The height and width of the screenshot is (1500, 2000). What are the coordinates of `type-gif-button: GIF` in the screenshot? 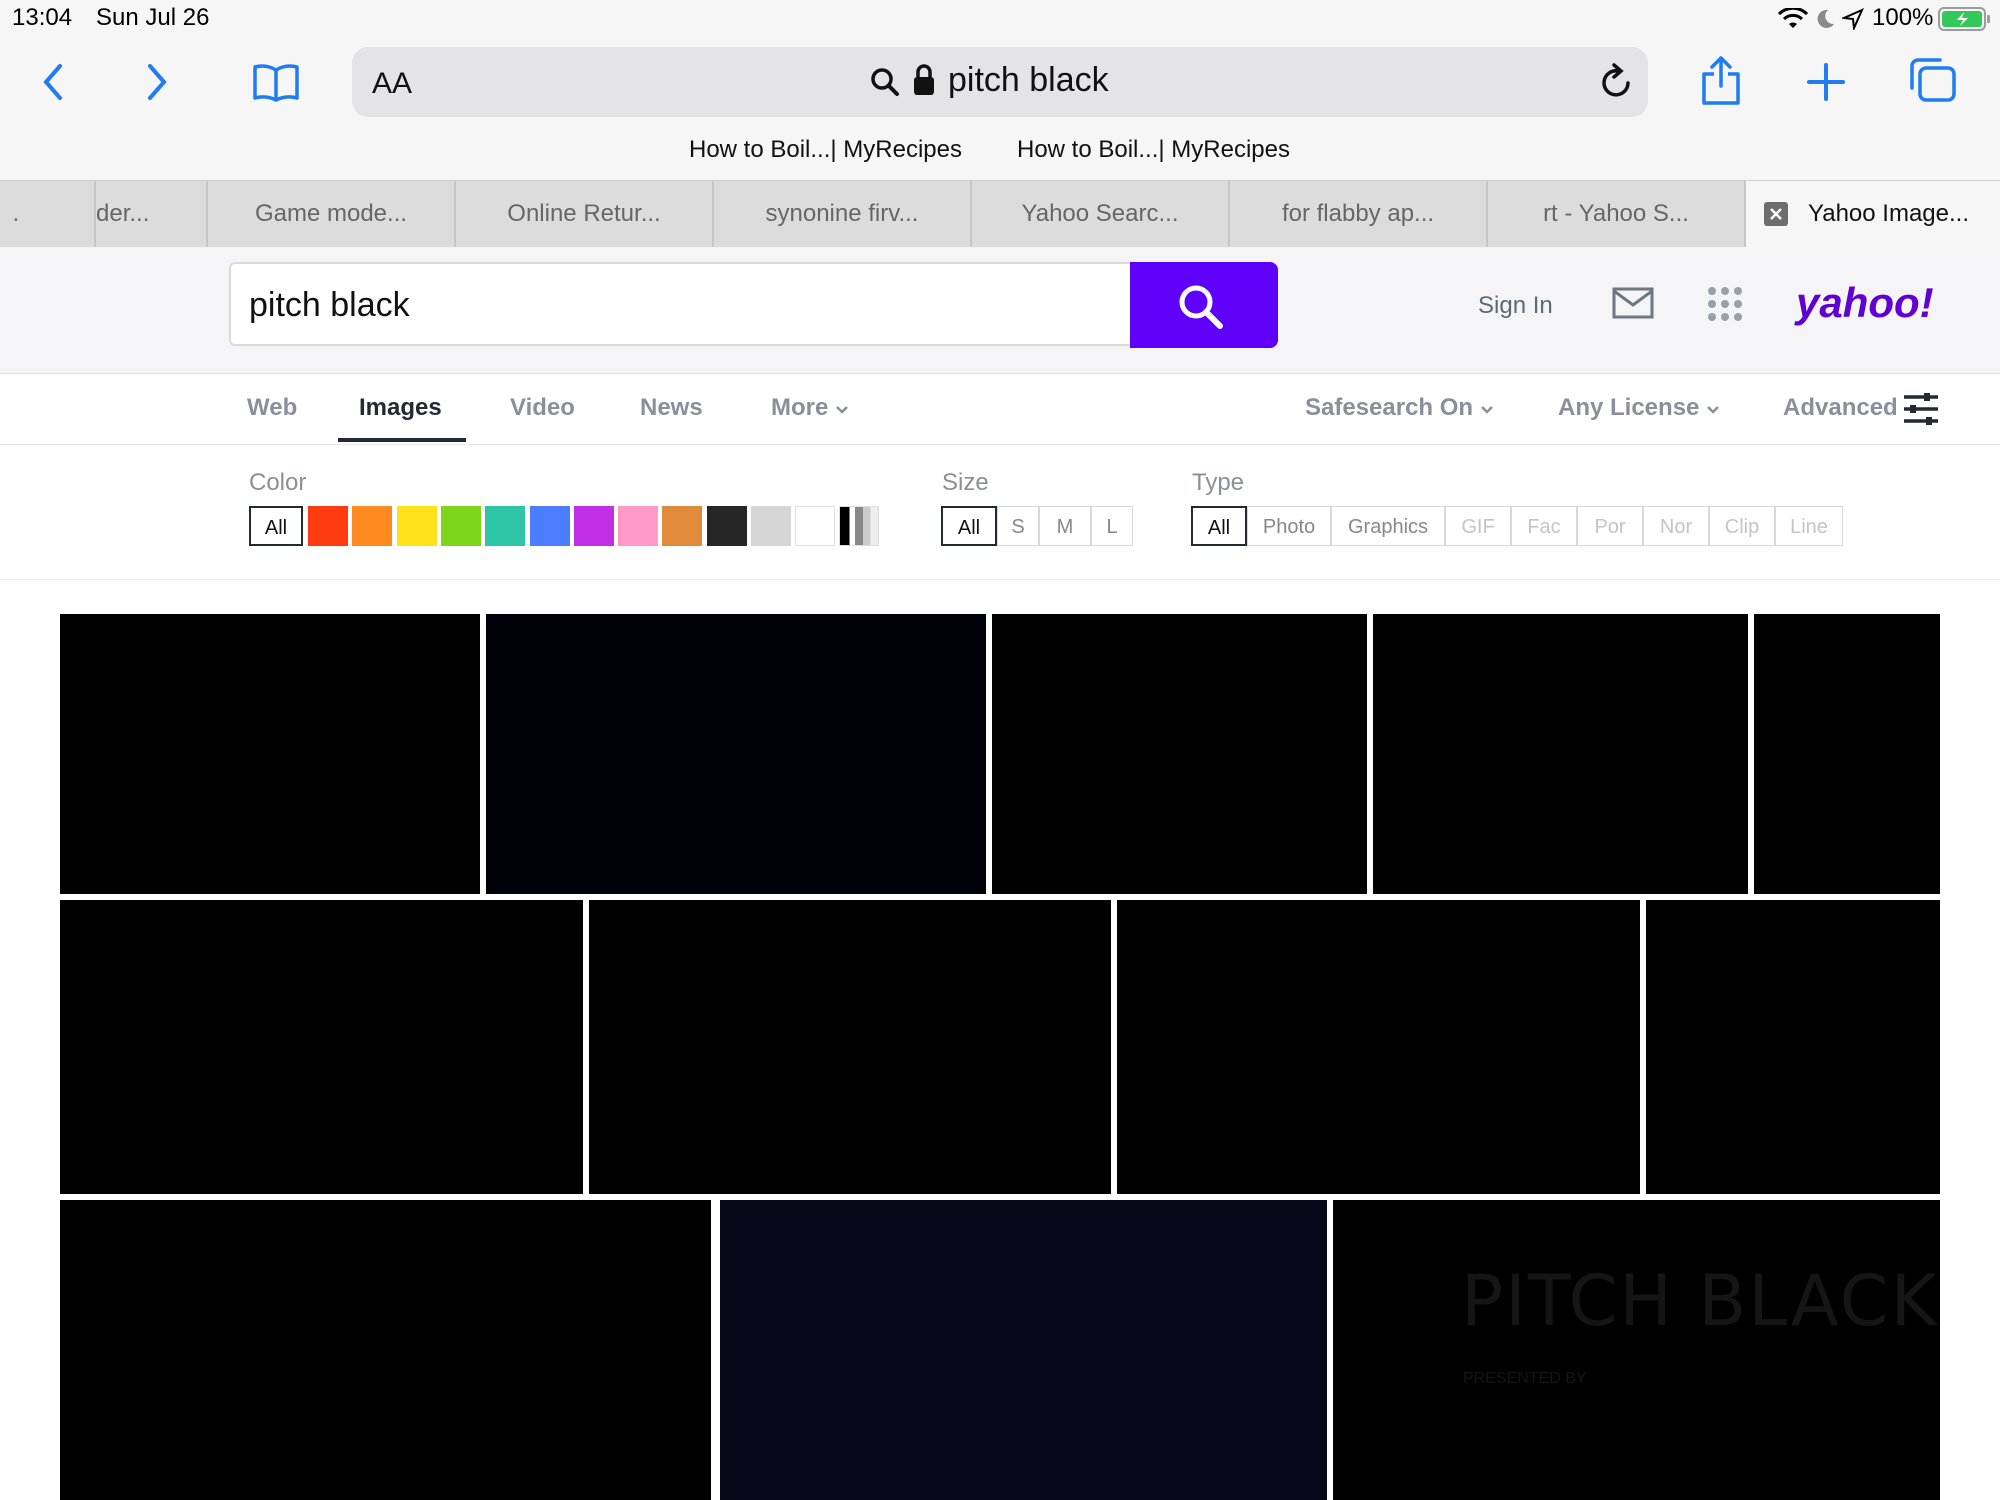 It's located at (1478, 526).